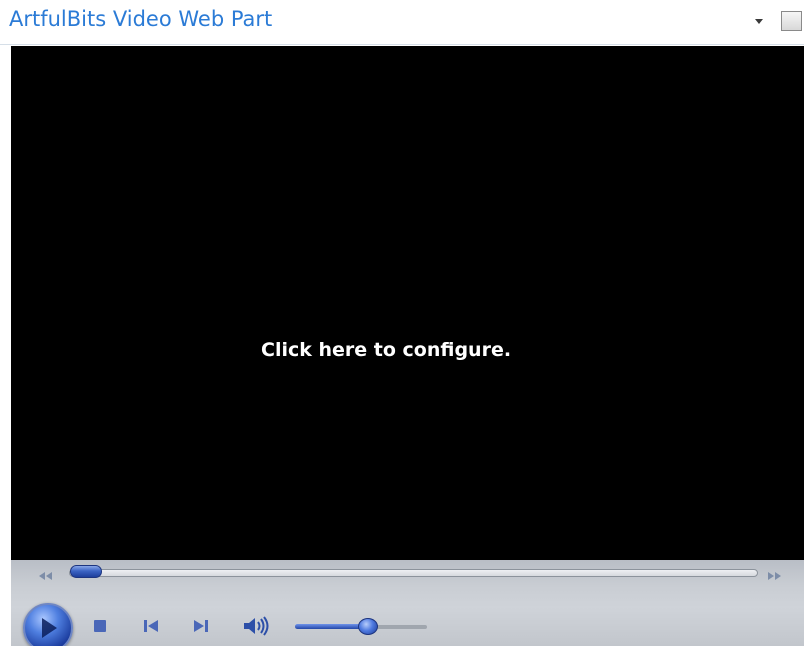 The image size is (804, 646). I want to click on mute-button, so click(257, 626).